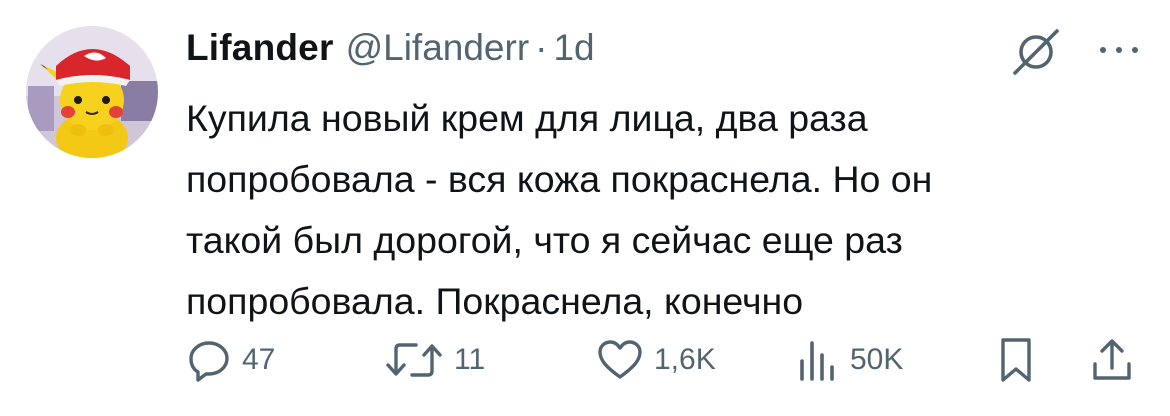 The width and height of the screenshot is (1170, 416). I want to click on views-count: 50K, so click(877, 359).